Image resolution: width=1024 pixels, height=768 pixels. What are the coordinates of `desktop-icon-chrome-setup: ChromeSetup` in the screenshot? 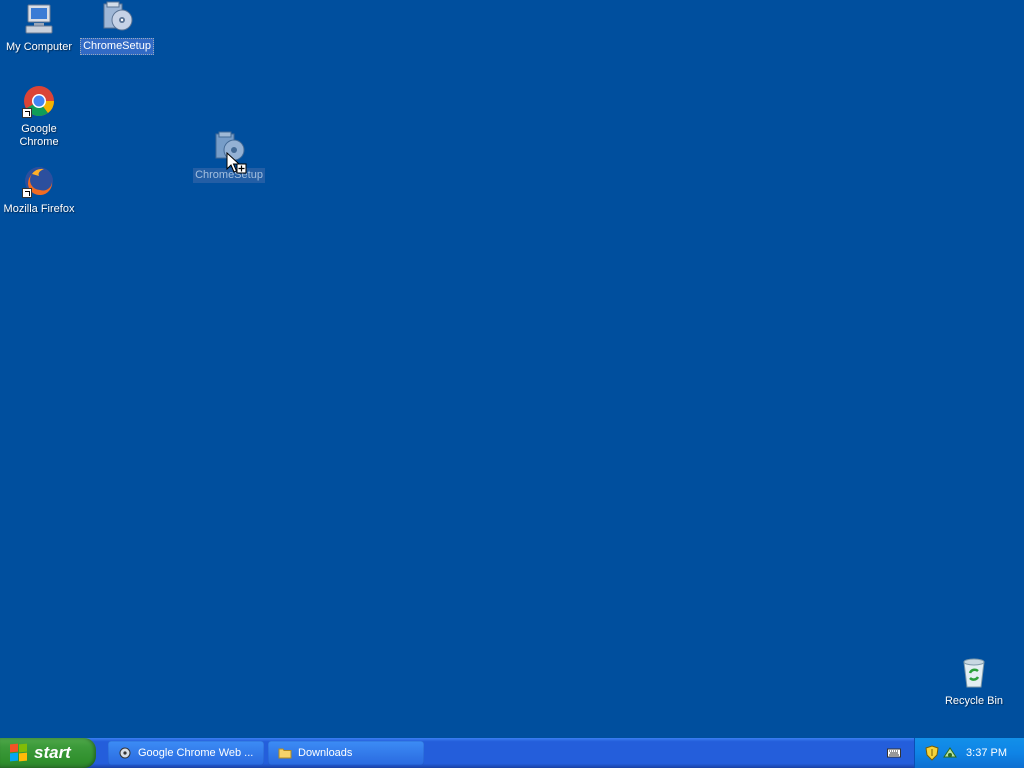 It's located at (117, 27).